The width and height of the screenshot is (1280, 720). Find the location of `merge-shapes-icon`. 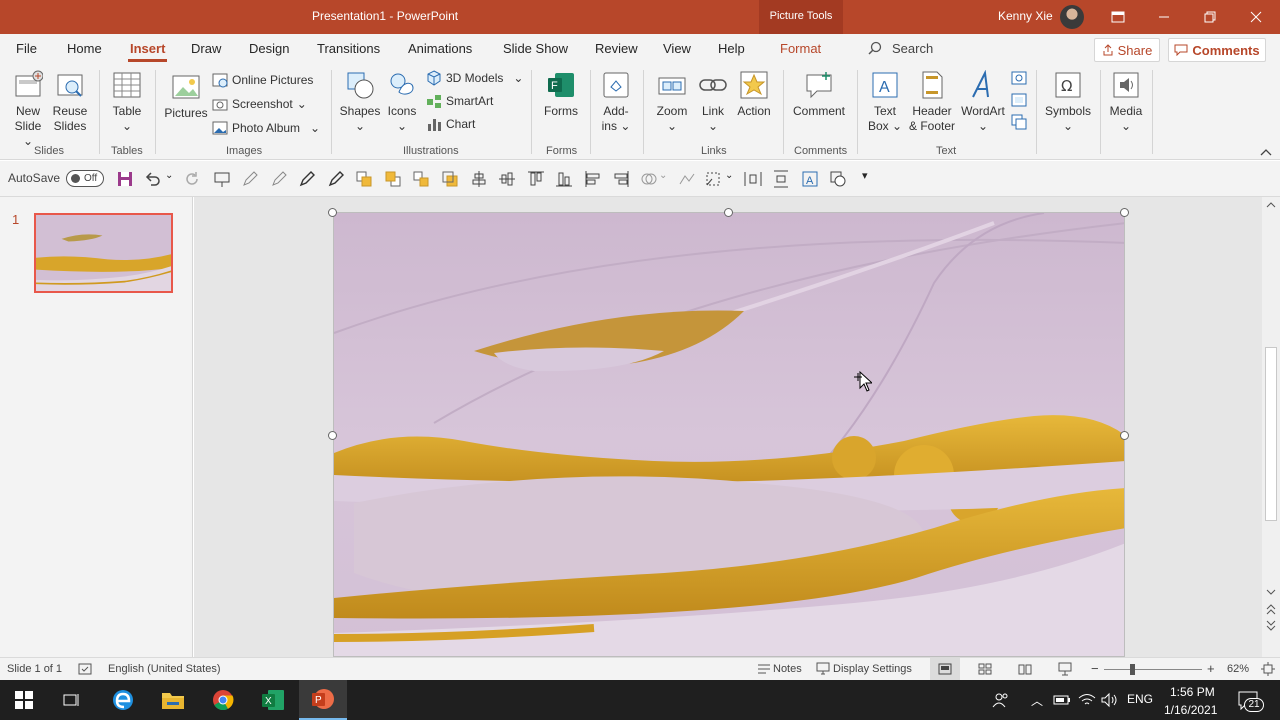

merge-shapes-icon is located at coordinates (649, 179).